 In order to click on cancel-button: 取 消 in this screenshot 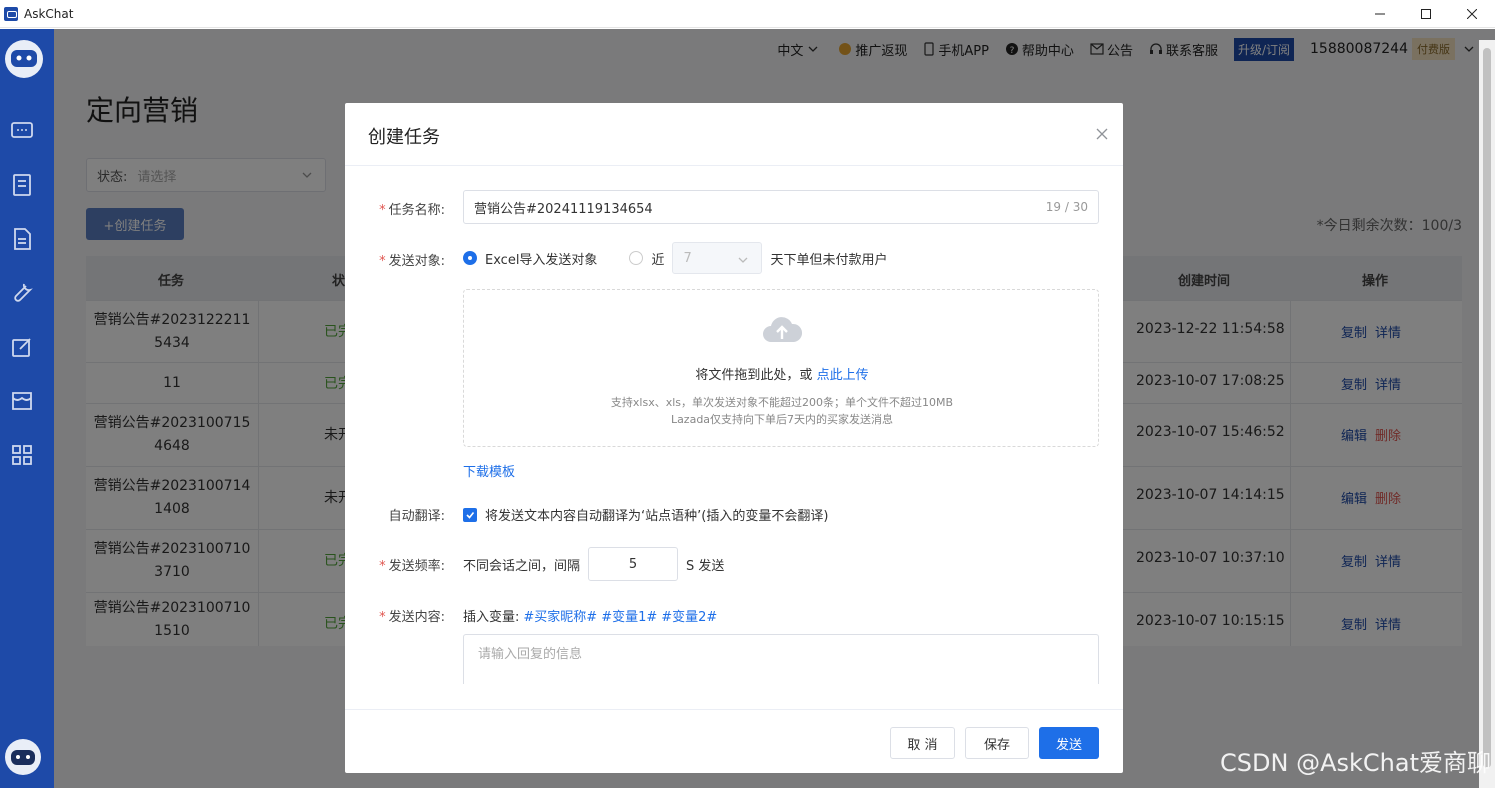, I will do `click(922, 743)`.